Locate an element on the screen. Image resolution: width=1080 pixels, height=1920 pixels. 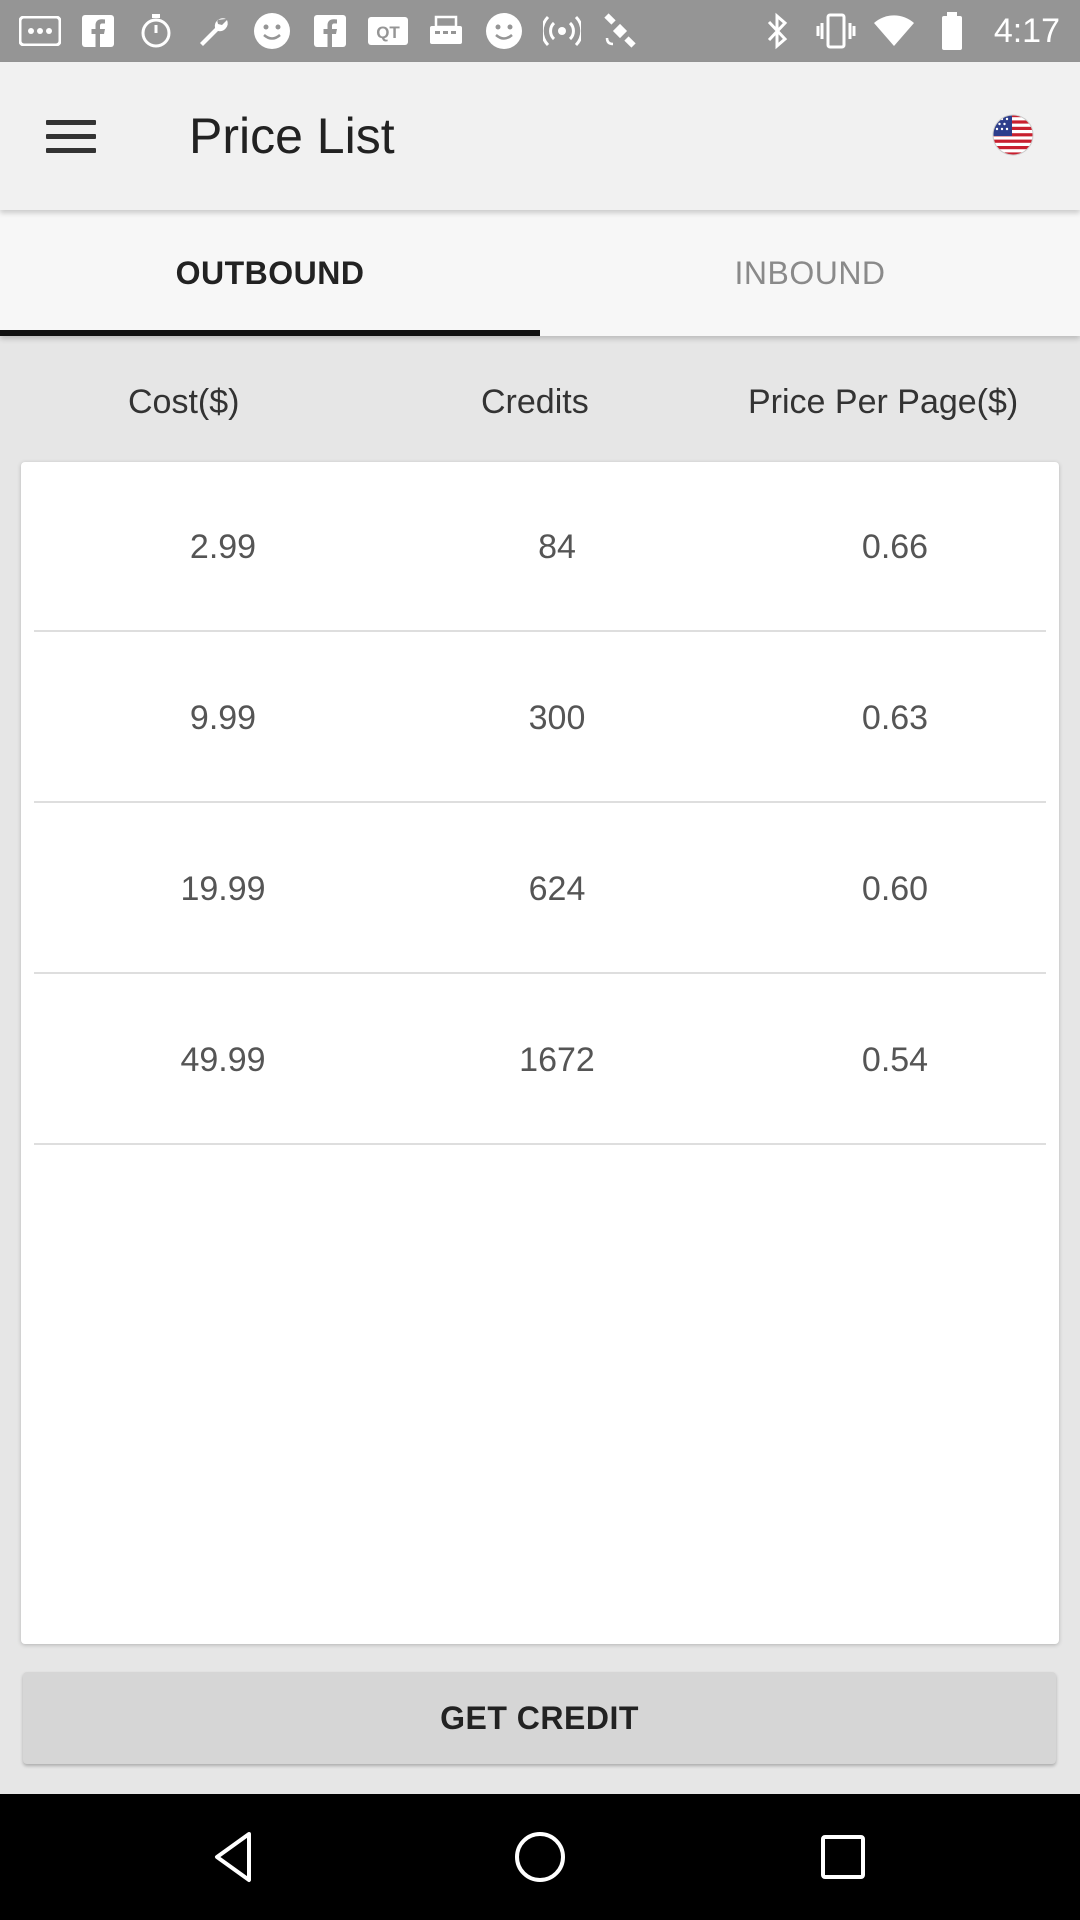
price-per-page-cell: 0.60 is located at coordinates (895, 889).